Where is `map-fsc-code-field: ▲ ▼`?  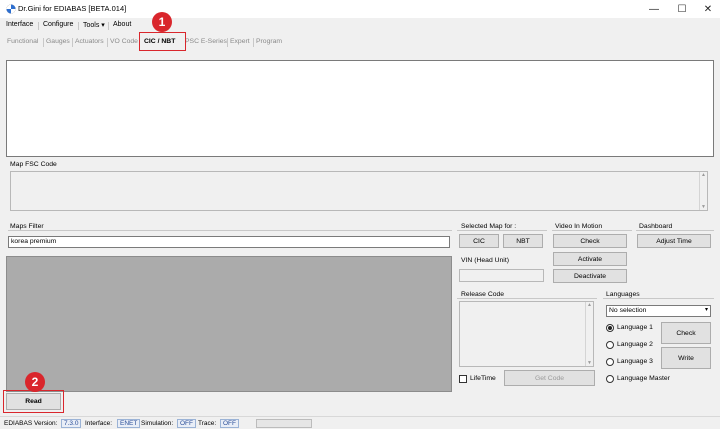
map-fsc-code-field: ▲ ▼ is located at coordinates (359, 191).